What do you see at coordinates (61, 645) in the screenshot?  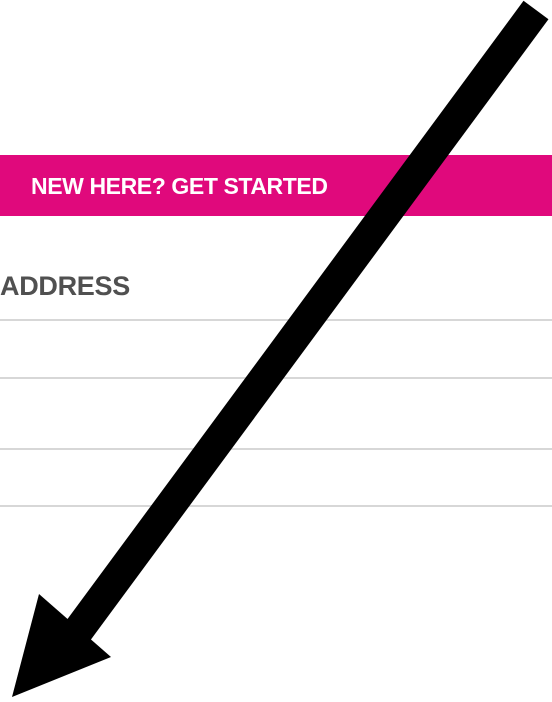 I see `arrow-head` at bounding box center [61, 645].